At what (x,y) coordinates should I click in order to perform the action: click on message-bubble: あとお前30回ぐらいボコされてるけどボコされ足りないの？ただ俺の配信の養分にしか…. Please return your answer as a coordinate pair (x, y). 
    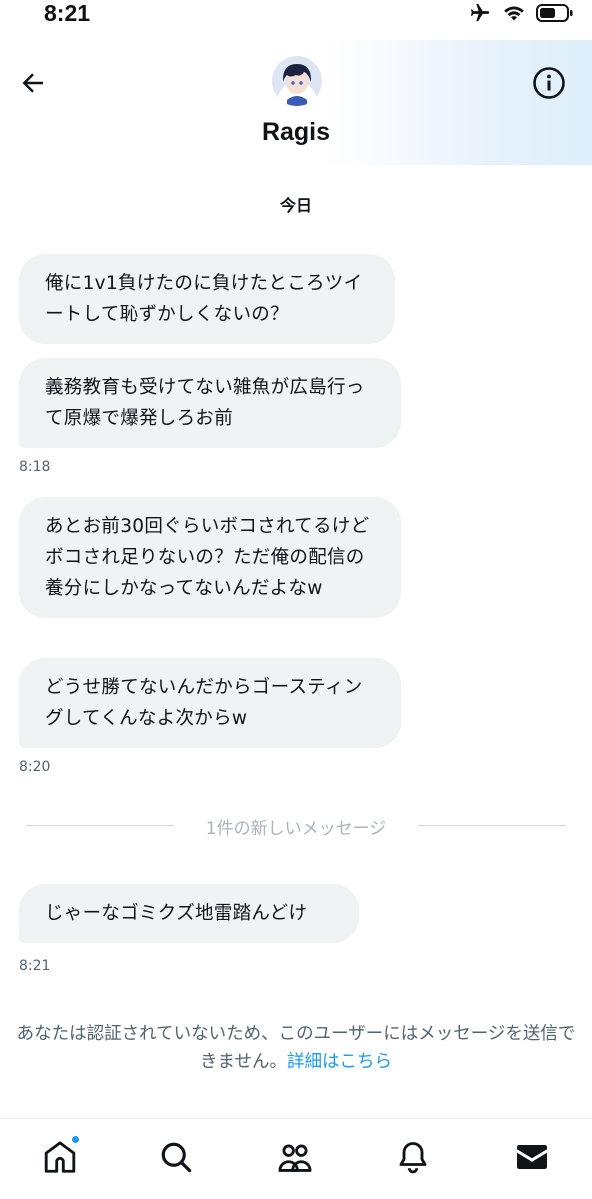
    Looking at the image, I should click on (210, 557).